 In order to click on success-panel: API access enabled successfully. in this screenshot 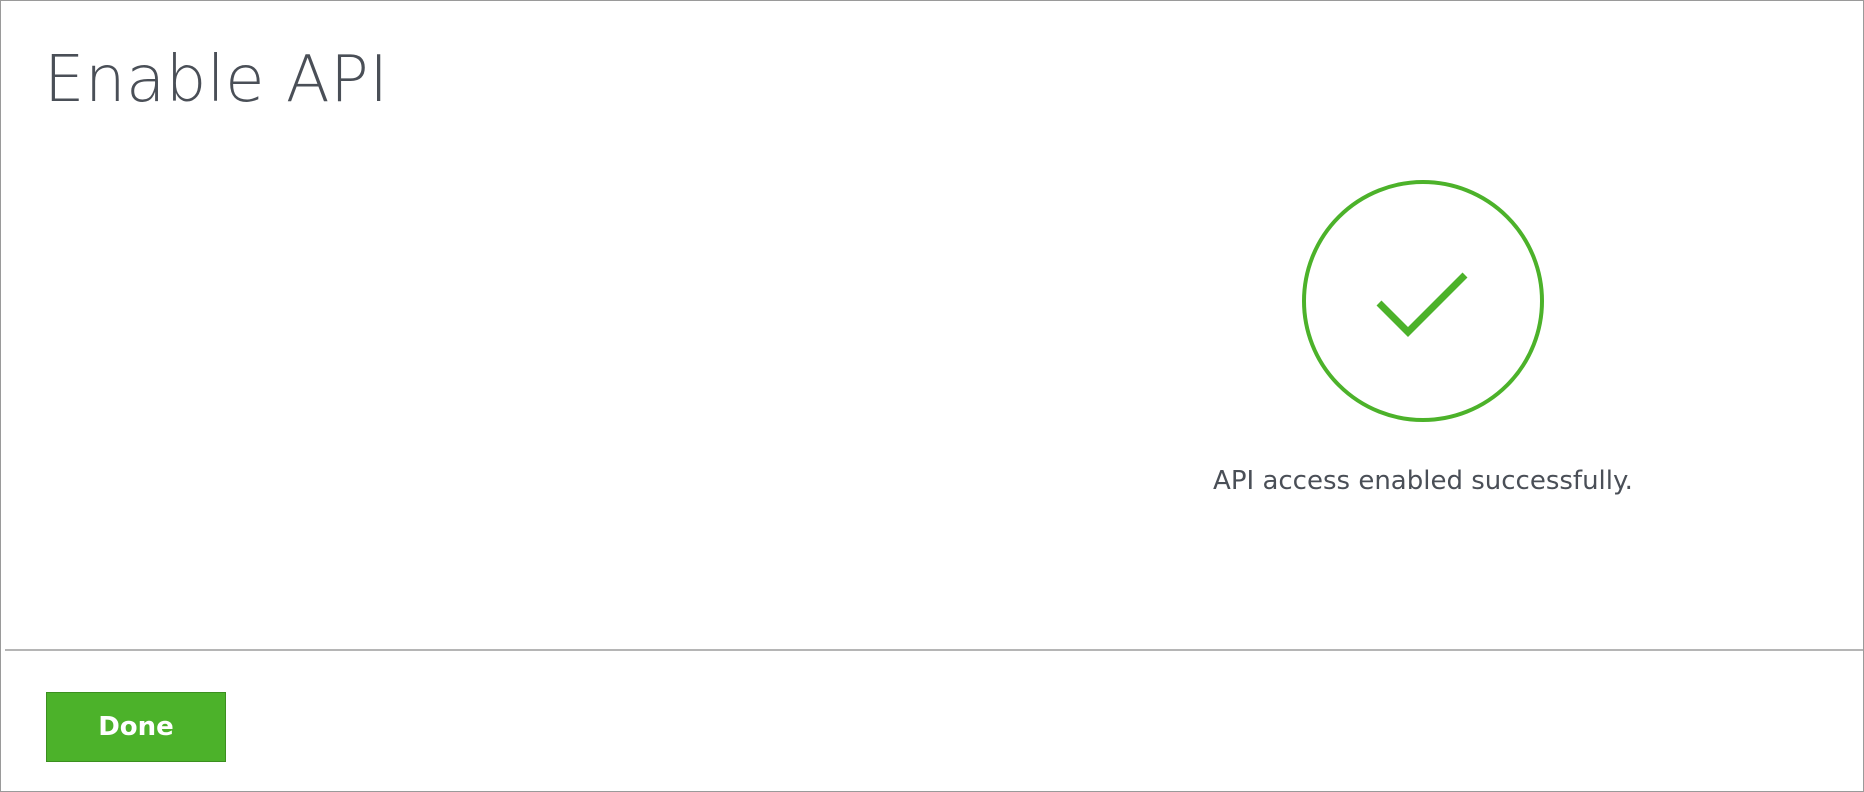, I will do `click(1423, 338)`.